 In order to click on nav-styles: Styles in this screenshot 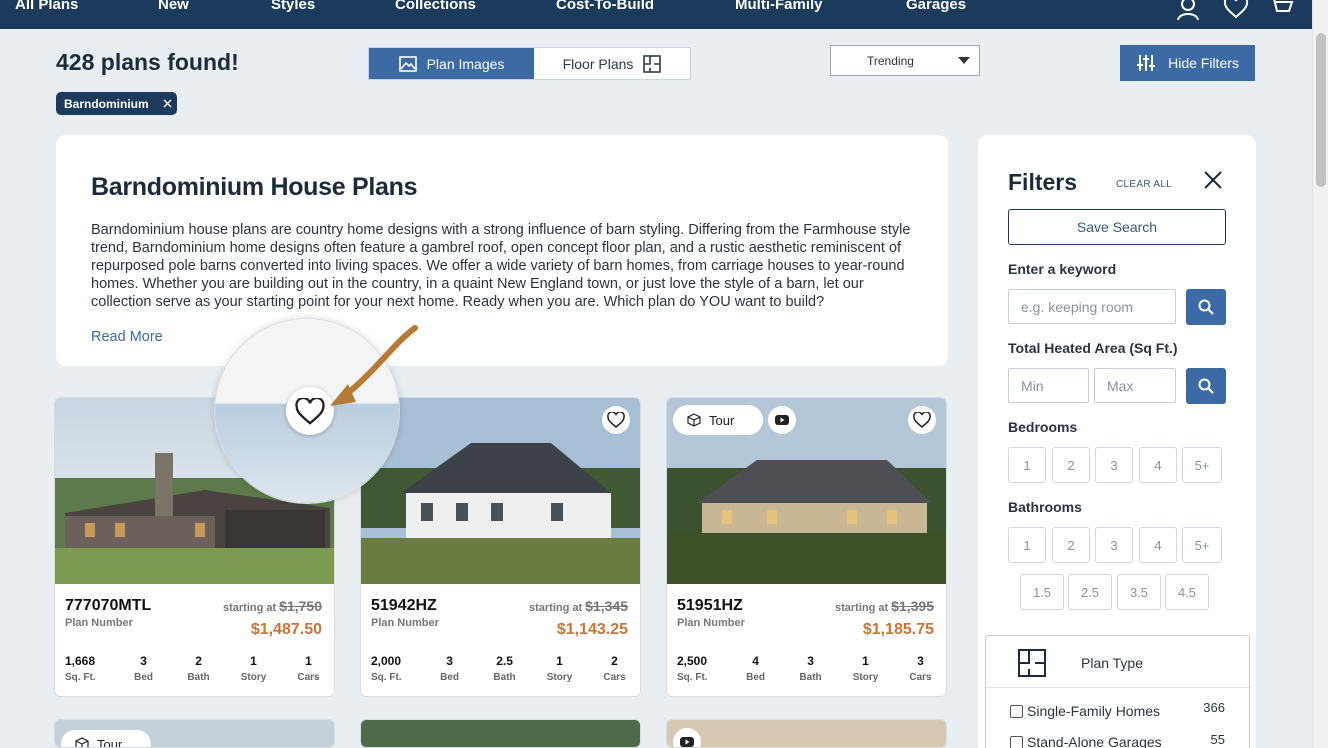, I will do `click(293, 6)`.